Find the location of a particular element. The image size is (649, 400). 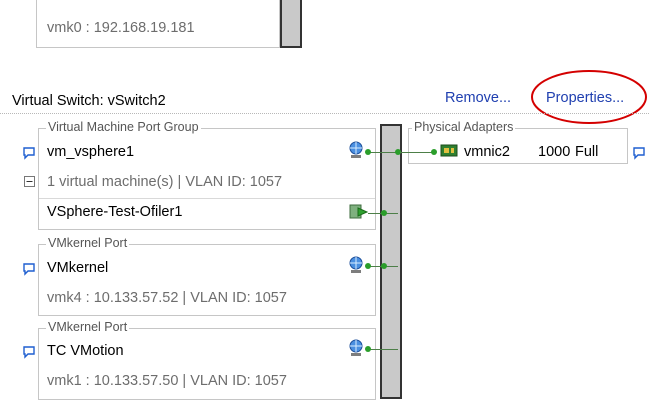

vmkernel-port-detail: vmk4 : 10.133.57.52 | VLAN ID: 1057 is located at coordinates (167, 298).